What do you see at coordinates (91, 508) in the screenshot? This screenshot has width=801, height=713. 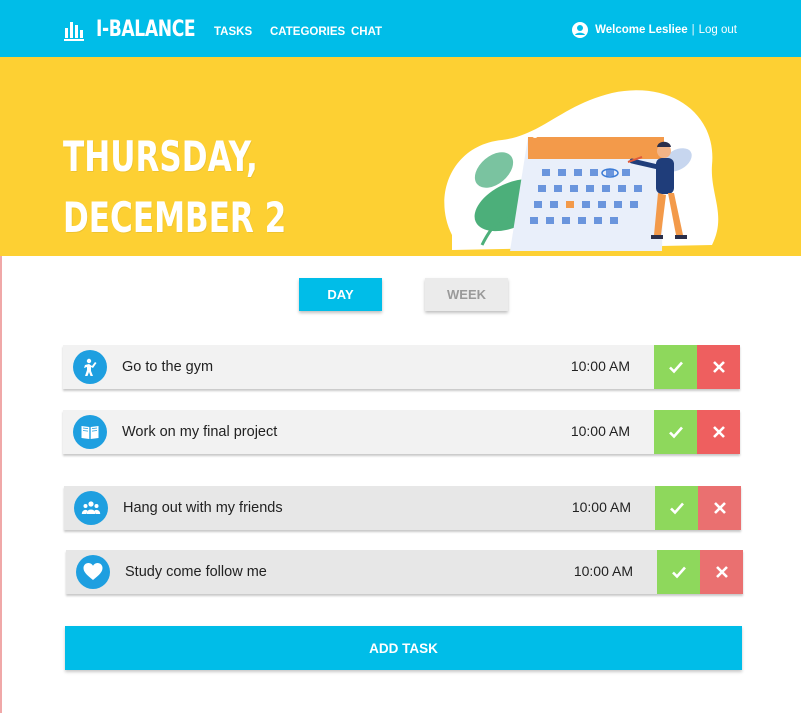 I see `group-icon` at bounding box center [91, 508].